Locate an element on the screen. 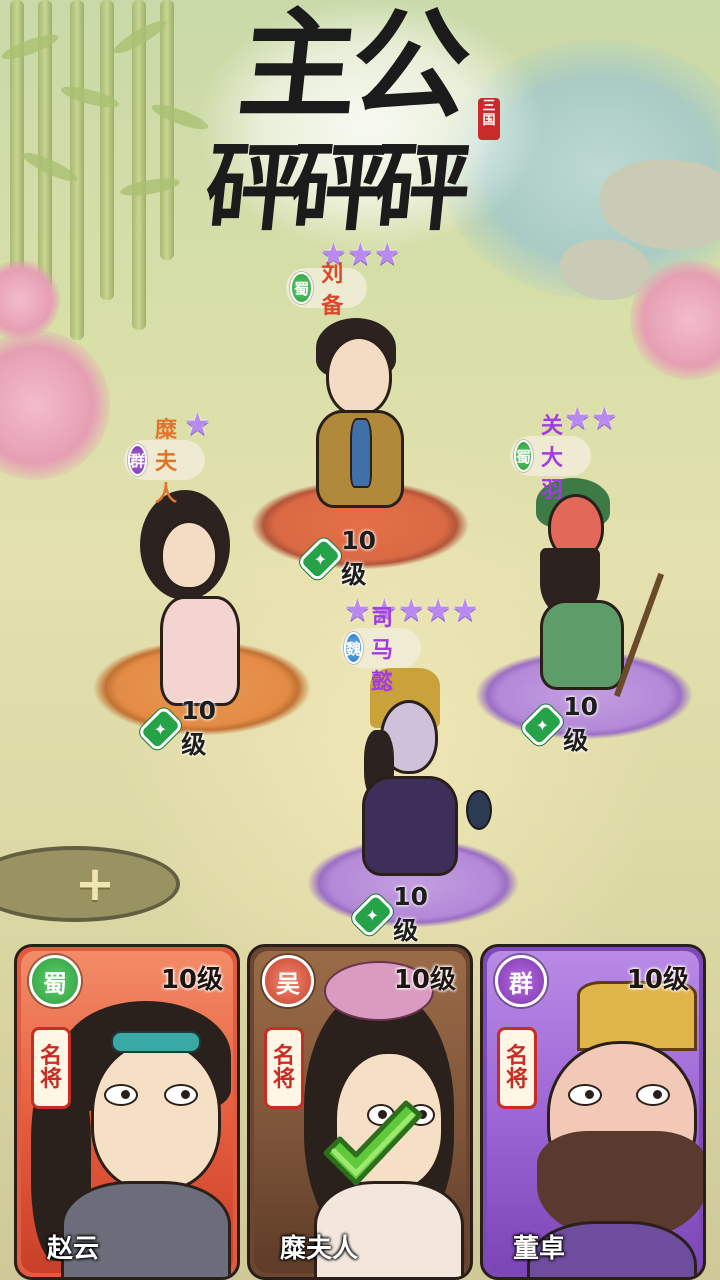  hero-name-tag: 群 糜夫人 is located at coordinates (165, 462).